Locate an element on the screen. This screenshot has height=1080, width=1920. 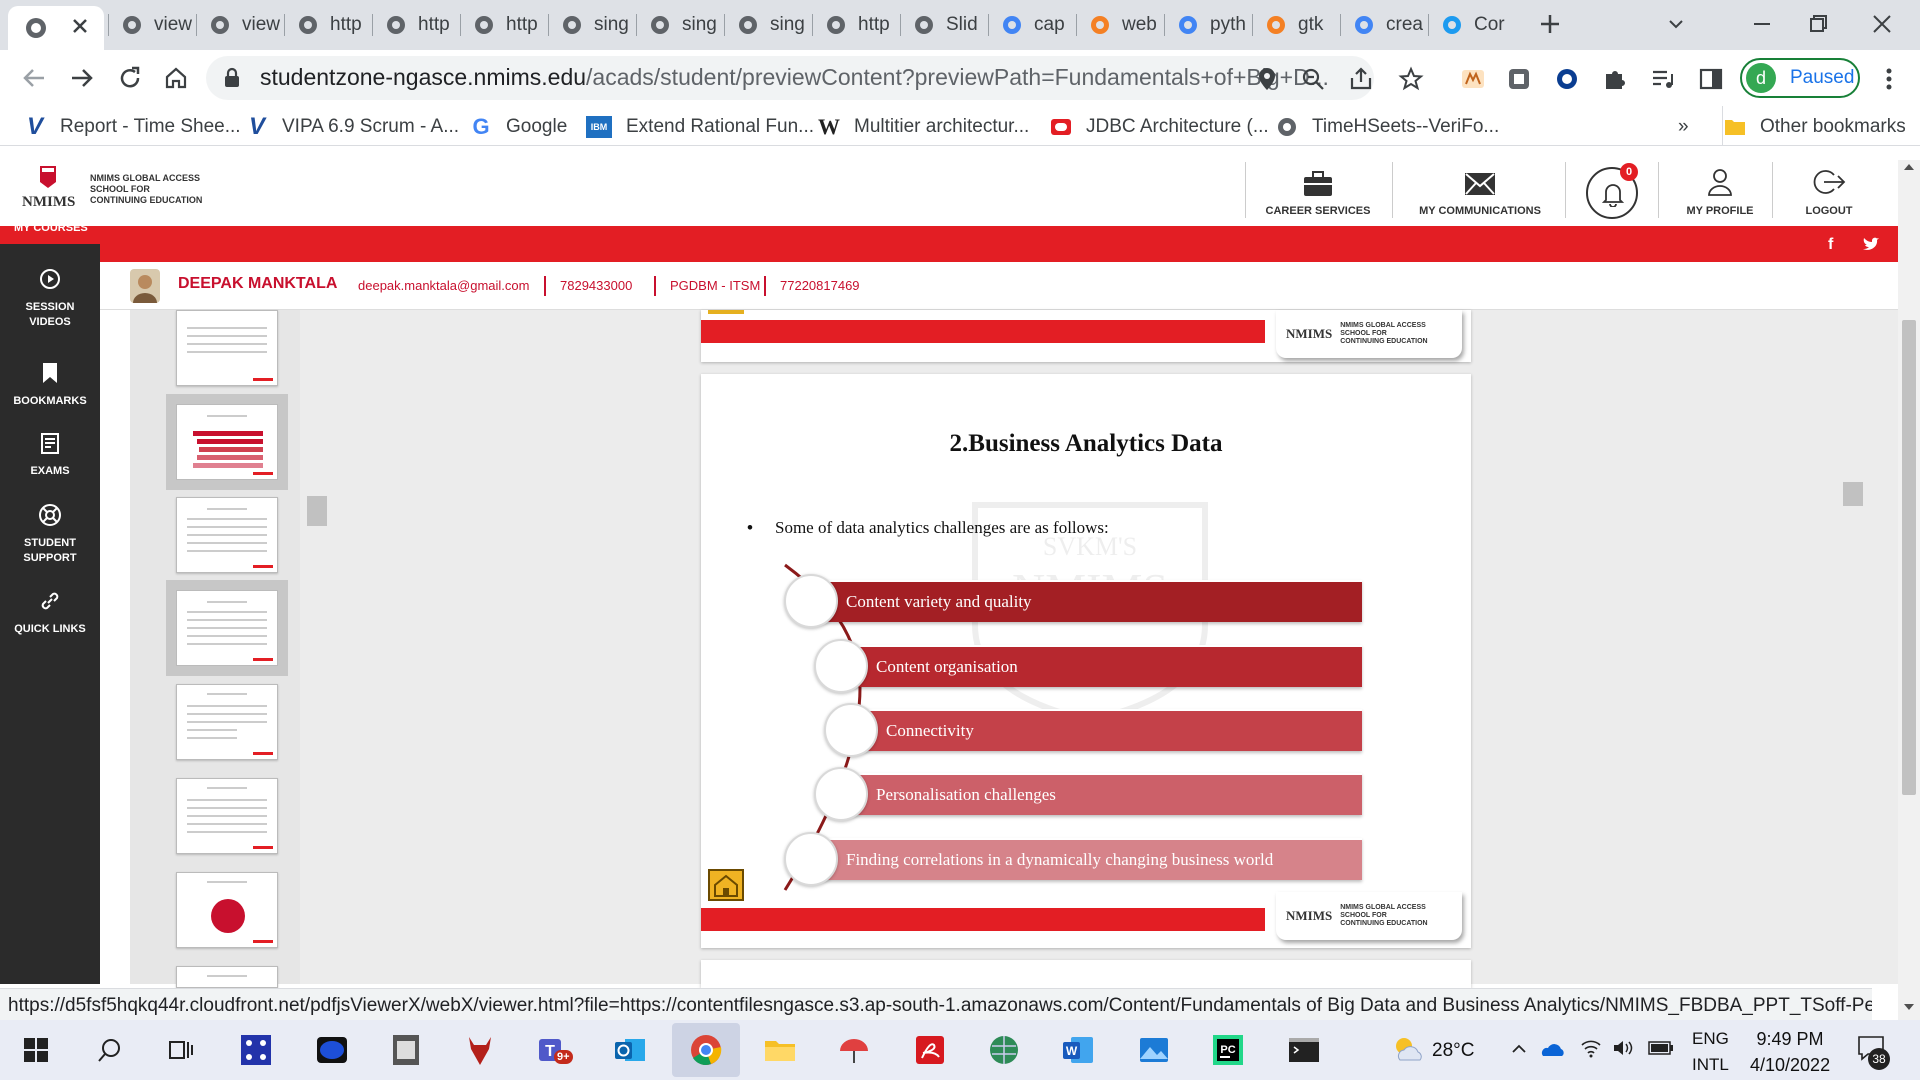
my-courses-link: MY COURSES is located at coordinates (51, 228).